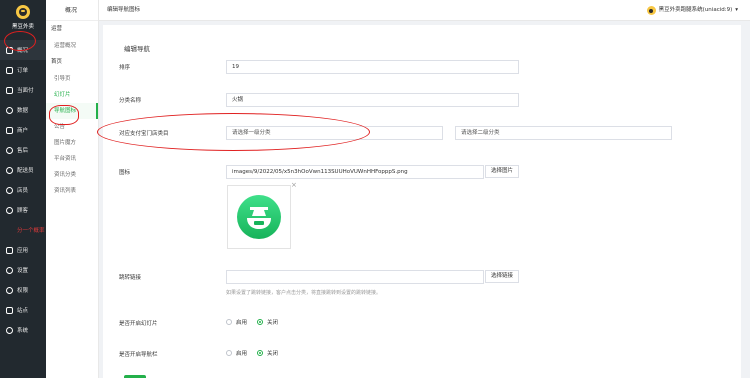 This screenshot has height=378, width=750. I want to click on first-category-select: 请选择一级分类, so click(334, 133).